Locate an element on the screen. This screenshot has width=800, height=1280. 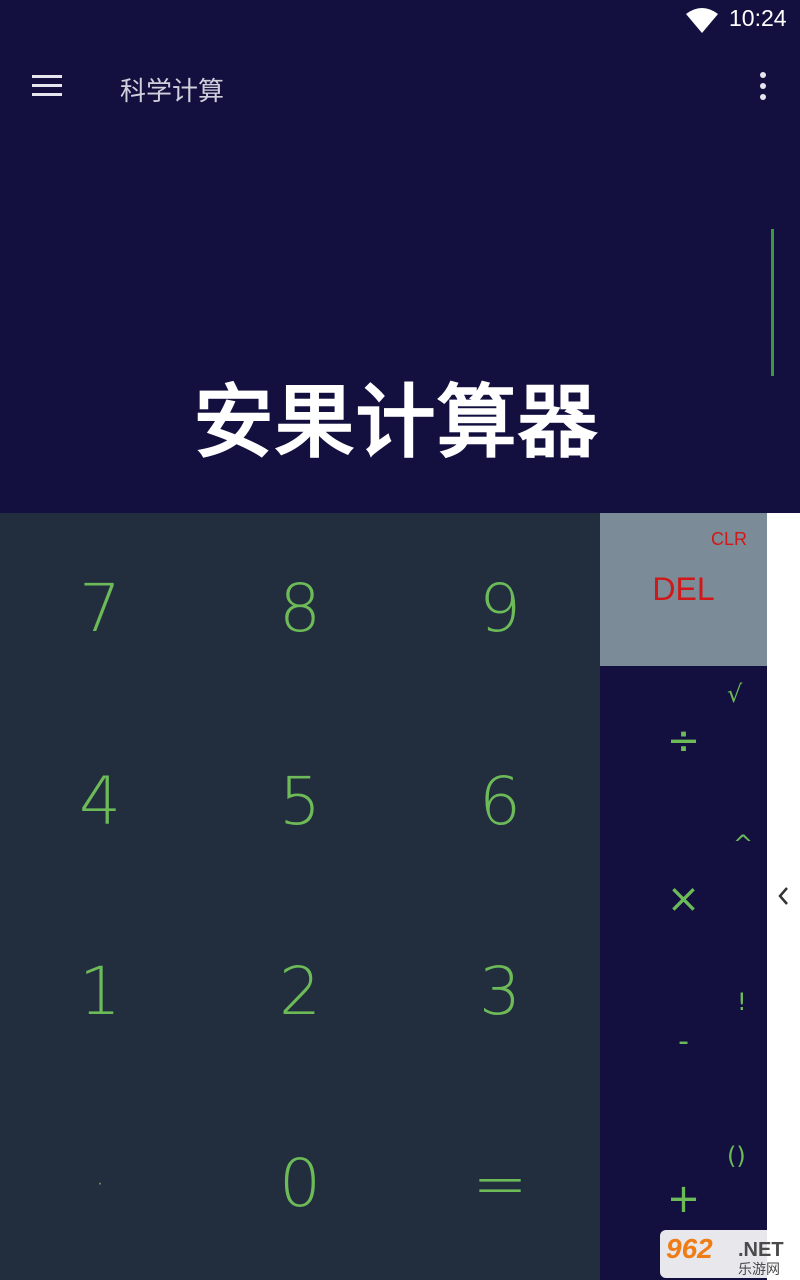
svg-text: 乐游网 is located at coordinates (759, 1270).